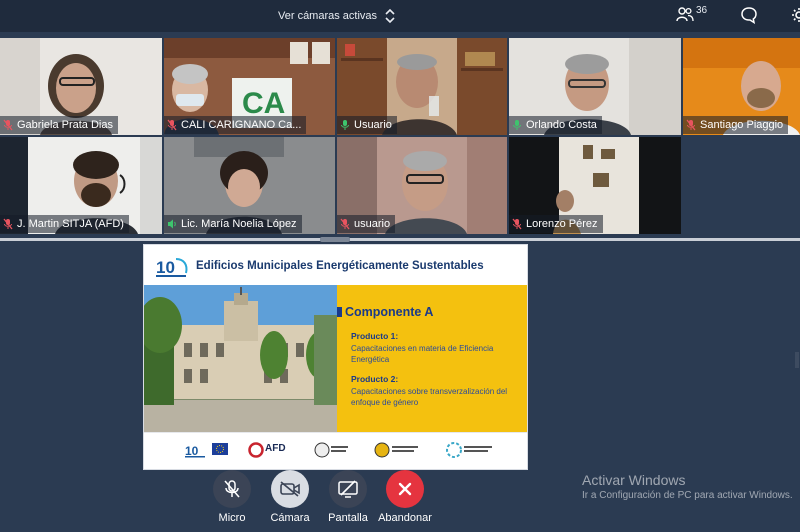 The width and height of the screenshot is (800, 532). I want to click on screen-share-off-icon, so click(348, 489).